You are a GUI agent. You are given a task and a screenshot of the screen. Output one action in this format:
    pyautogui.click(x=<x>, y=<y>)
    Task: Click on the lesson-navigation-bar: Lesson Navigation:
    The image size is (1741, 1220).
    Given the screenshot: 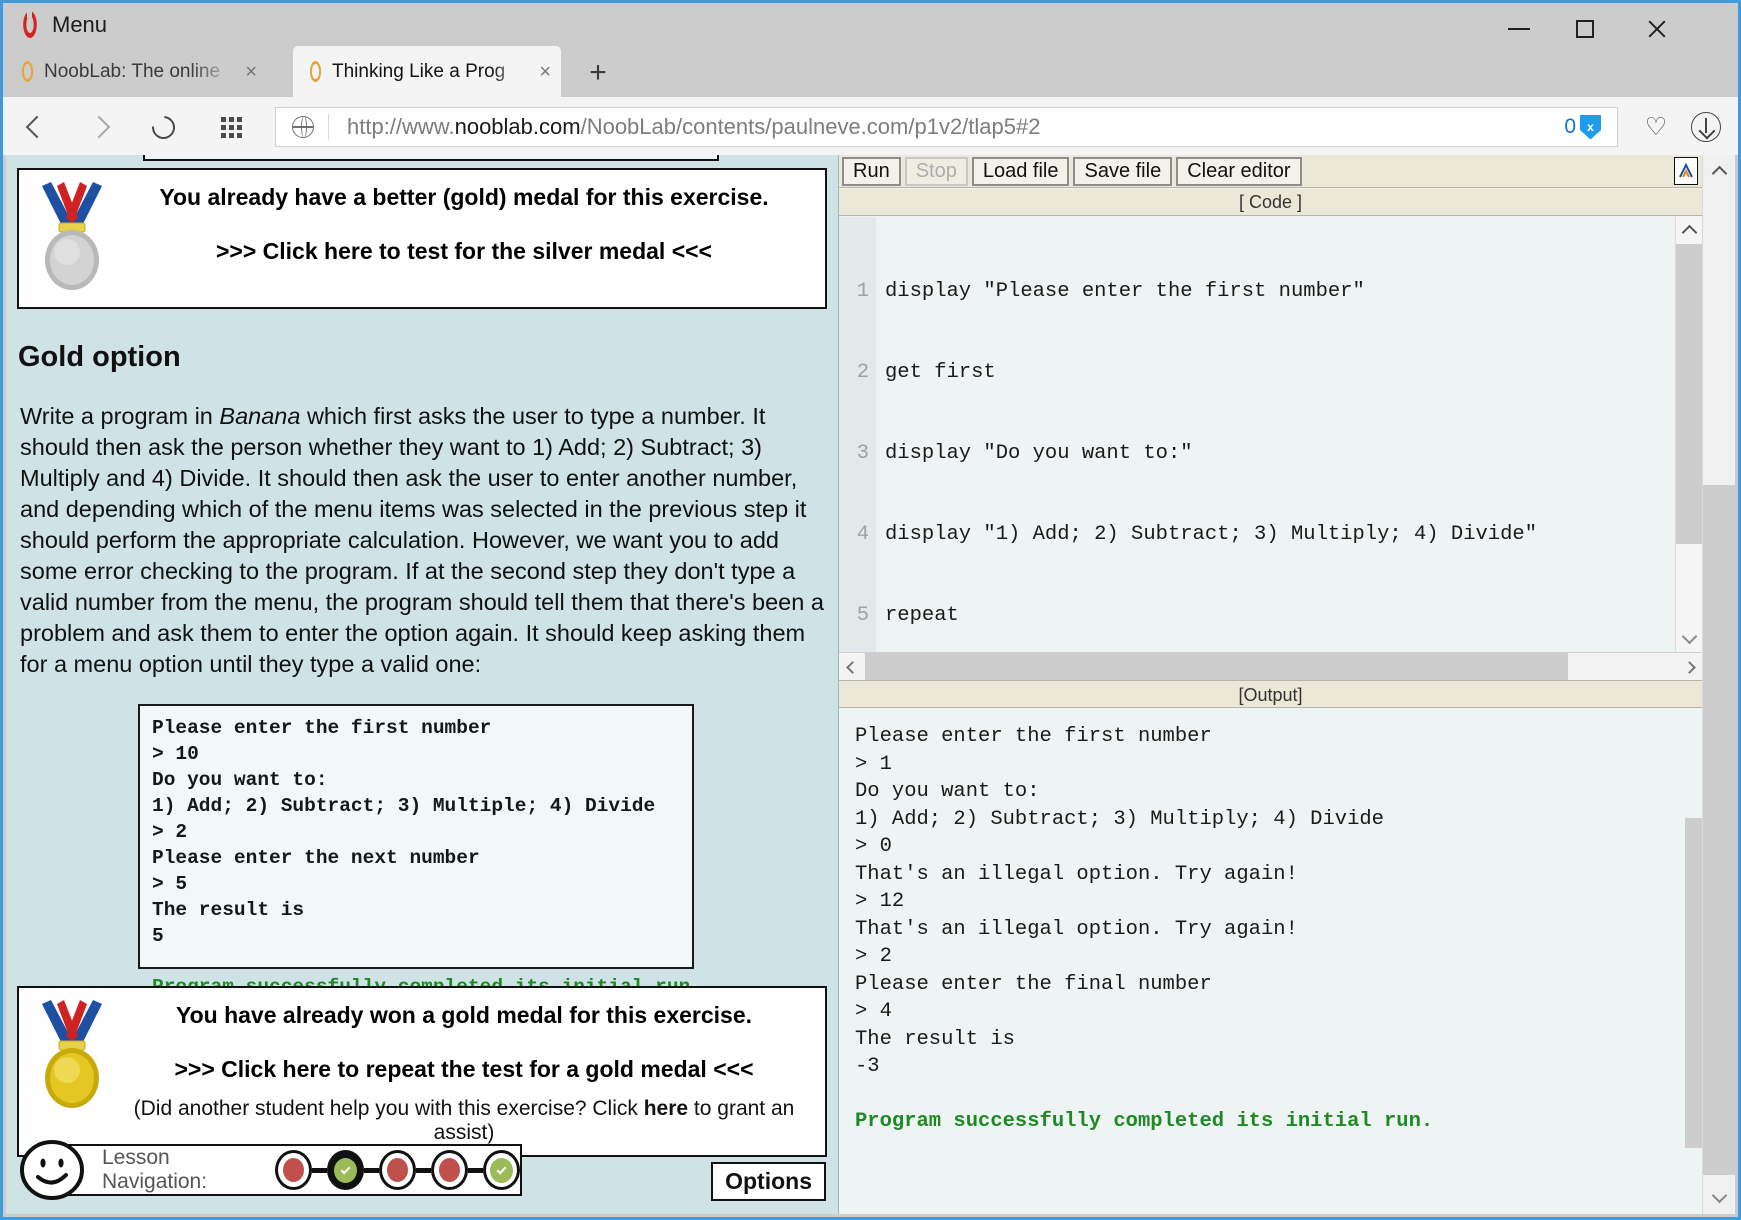 What is the action you would take?
    pyautogui.click(x=287, y=1170)
    